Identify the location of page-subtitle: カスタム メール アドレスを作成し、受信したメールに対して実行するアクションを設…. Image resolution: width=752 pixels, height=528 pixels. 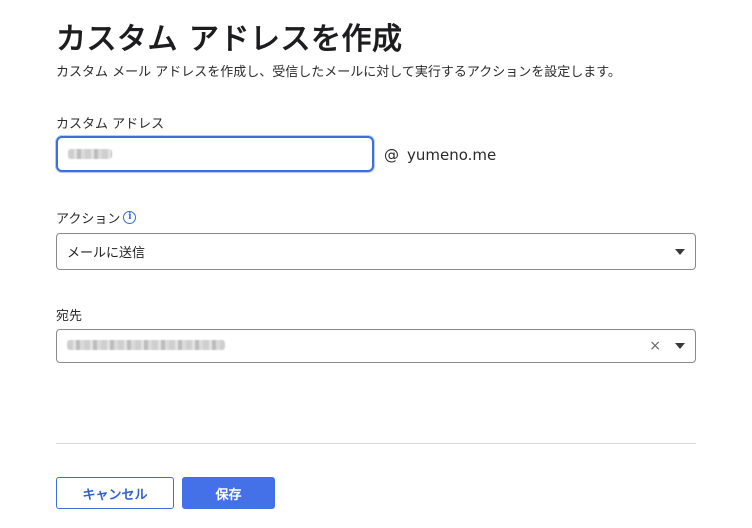
(338, 72).